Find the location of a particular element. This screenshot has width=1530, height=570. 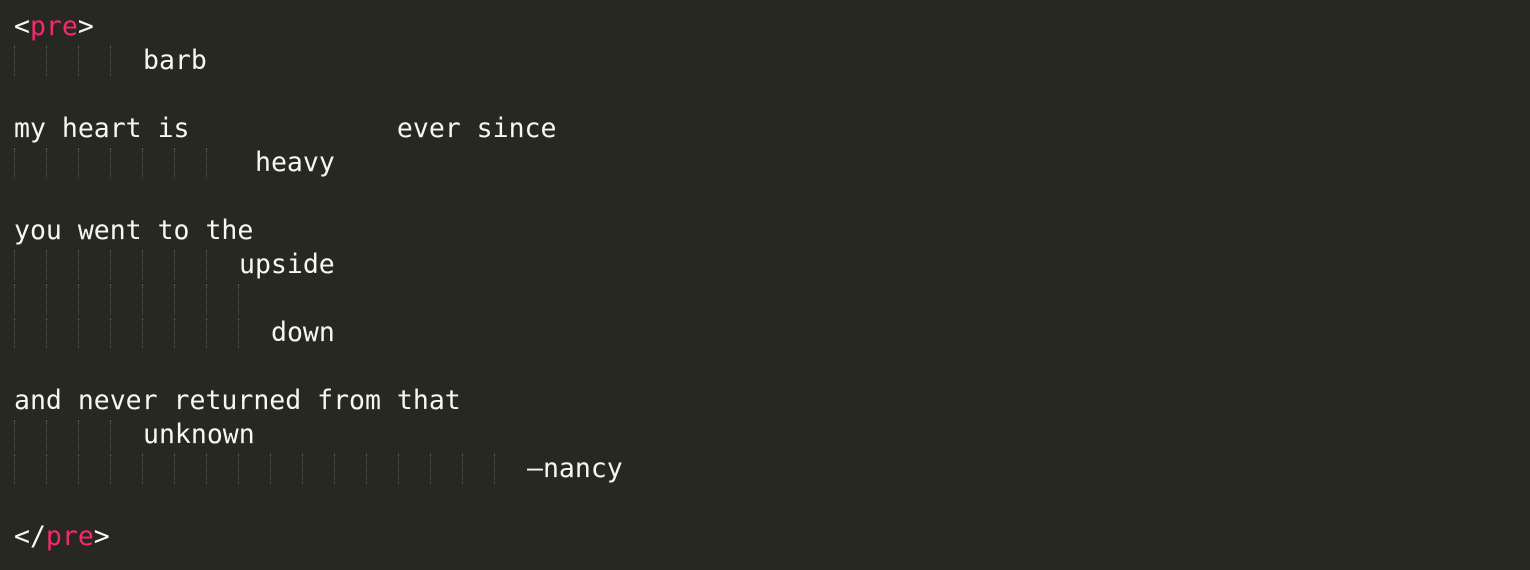

open-tag-bracket: < is located at coordinates (22, 26).